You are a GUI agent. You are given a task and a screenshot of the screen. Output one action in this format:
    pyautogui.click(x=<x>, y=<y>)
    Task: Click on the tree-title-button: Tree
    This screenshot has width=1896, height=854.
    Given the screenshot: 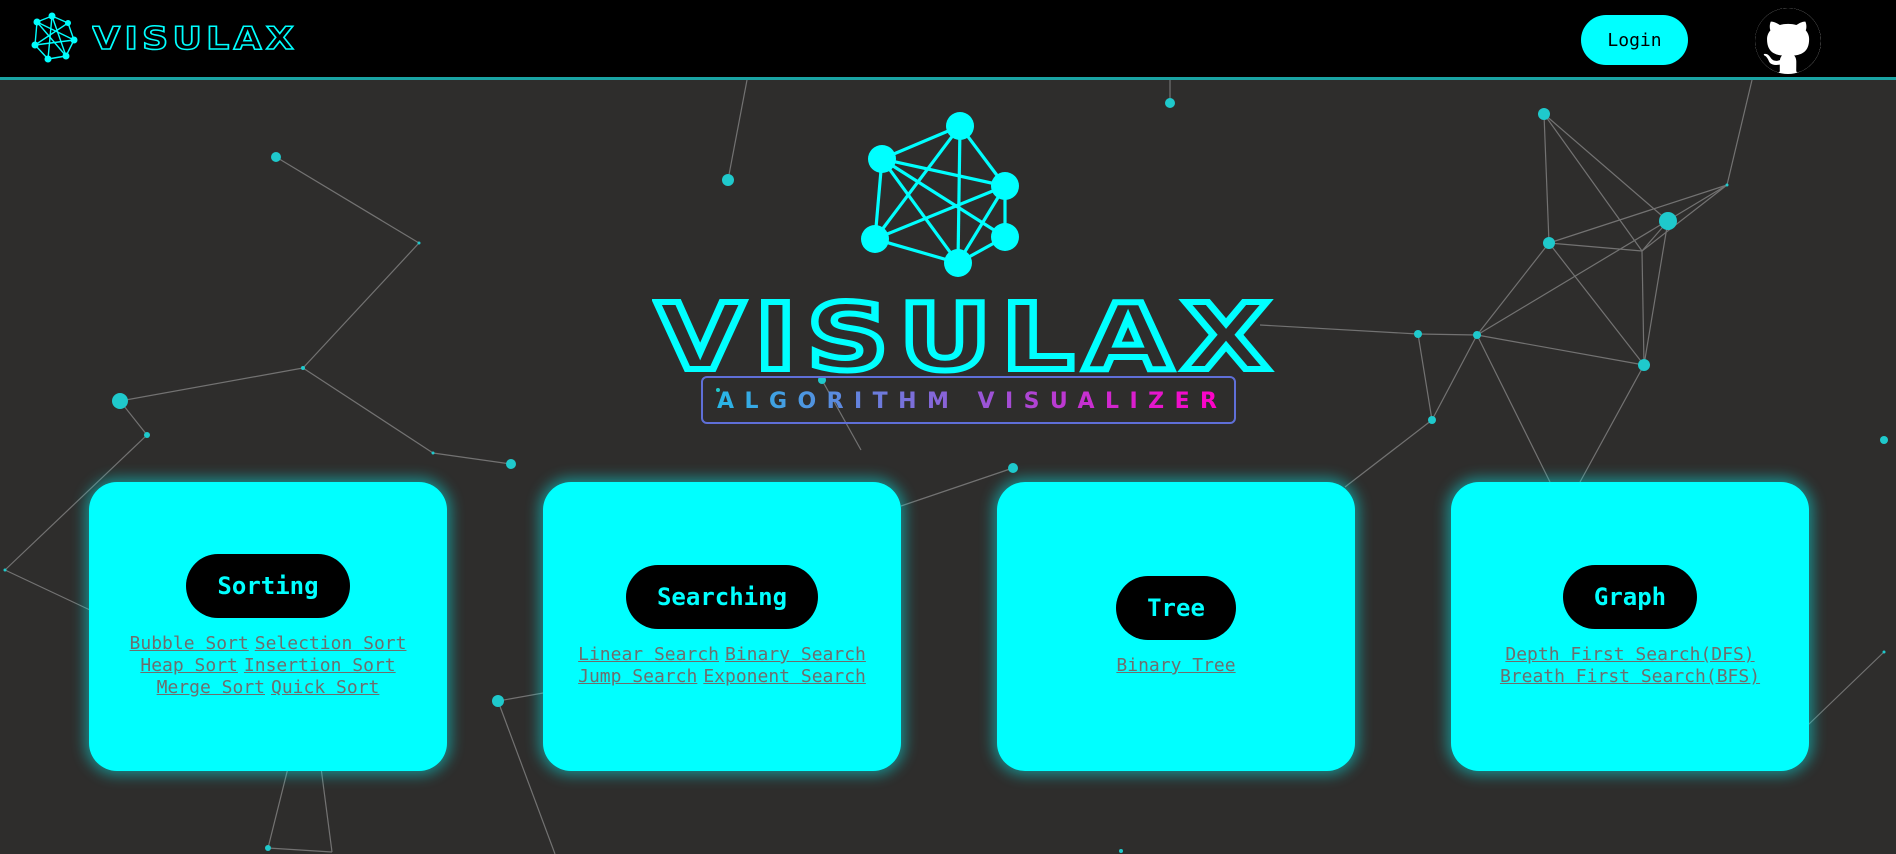 What is the action you would take?
    pyautogui.click(x=1176, y=608)
    